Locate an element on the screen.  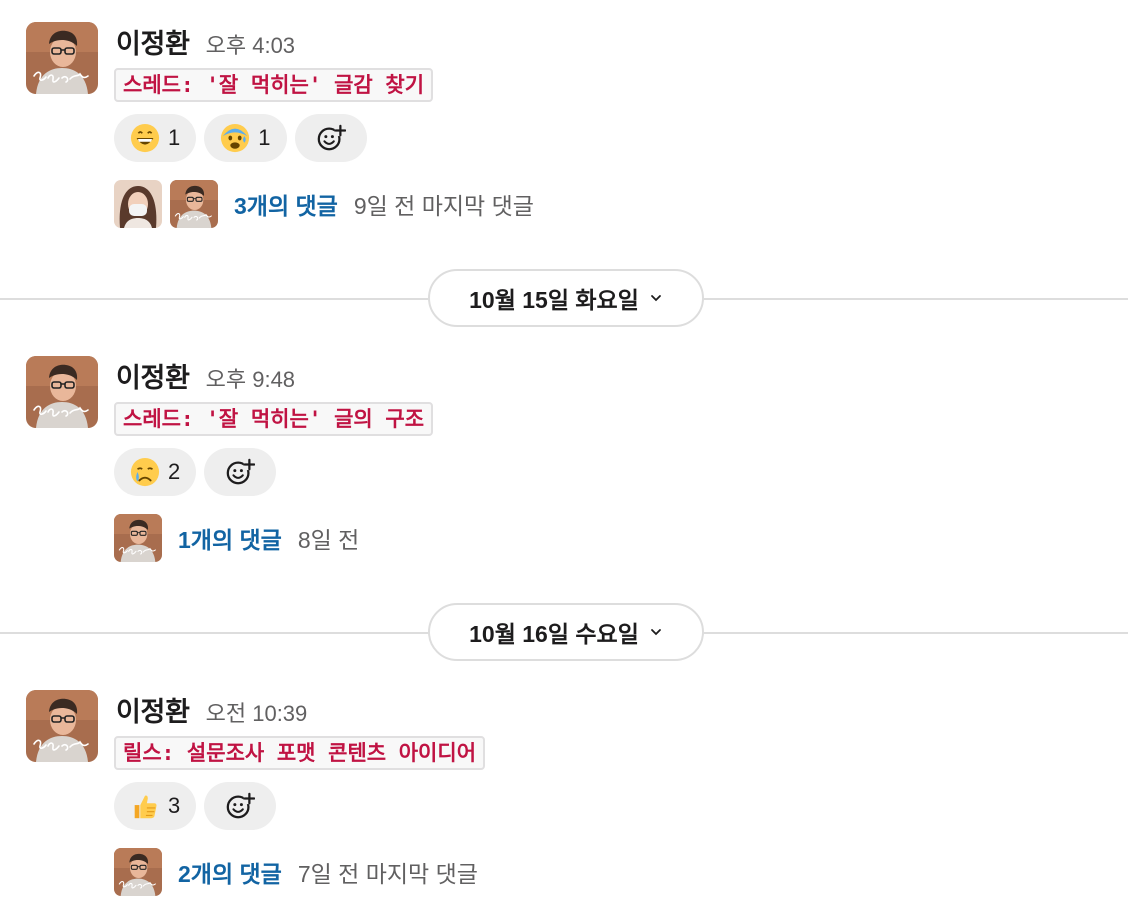
timestamp: 오전 10:39 is located at coordinates (257, 712).